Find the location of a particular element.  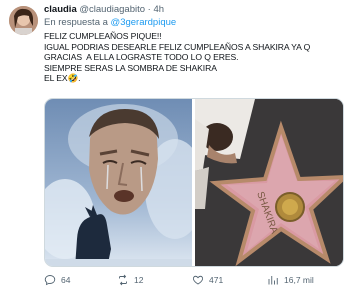

retweet-icon is located at coordinates (123, 280).